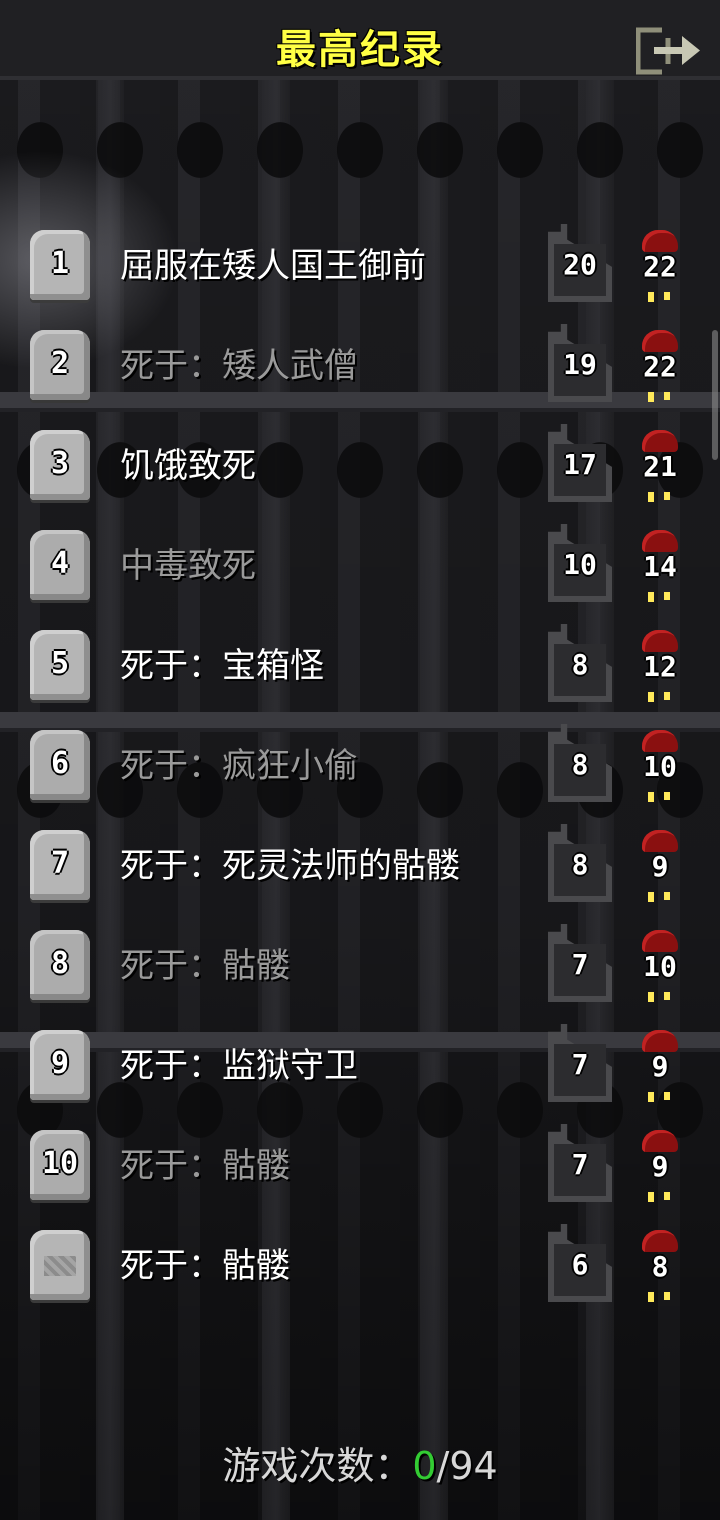 This screenshot has width=720, height=1520. I want to click on record-row: 2 死于：矮人武僧 19 22, so click(360, 366).